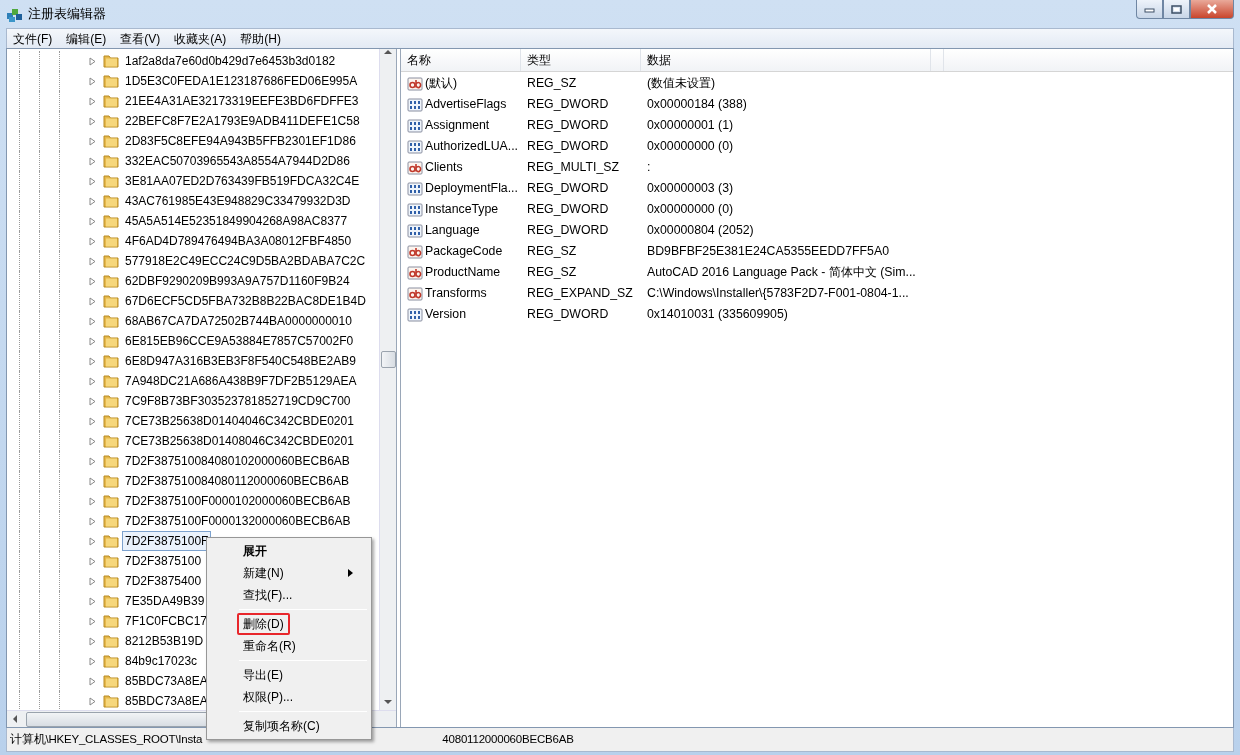  Describe the element at coordinates (238, 521) in the screenshot. I see `tree-node: 7D2F3875100F0000132000060BECB6AB` at that location.